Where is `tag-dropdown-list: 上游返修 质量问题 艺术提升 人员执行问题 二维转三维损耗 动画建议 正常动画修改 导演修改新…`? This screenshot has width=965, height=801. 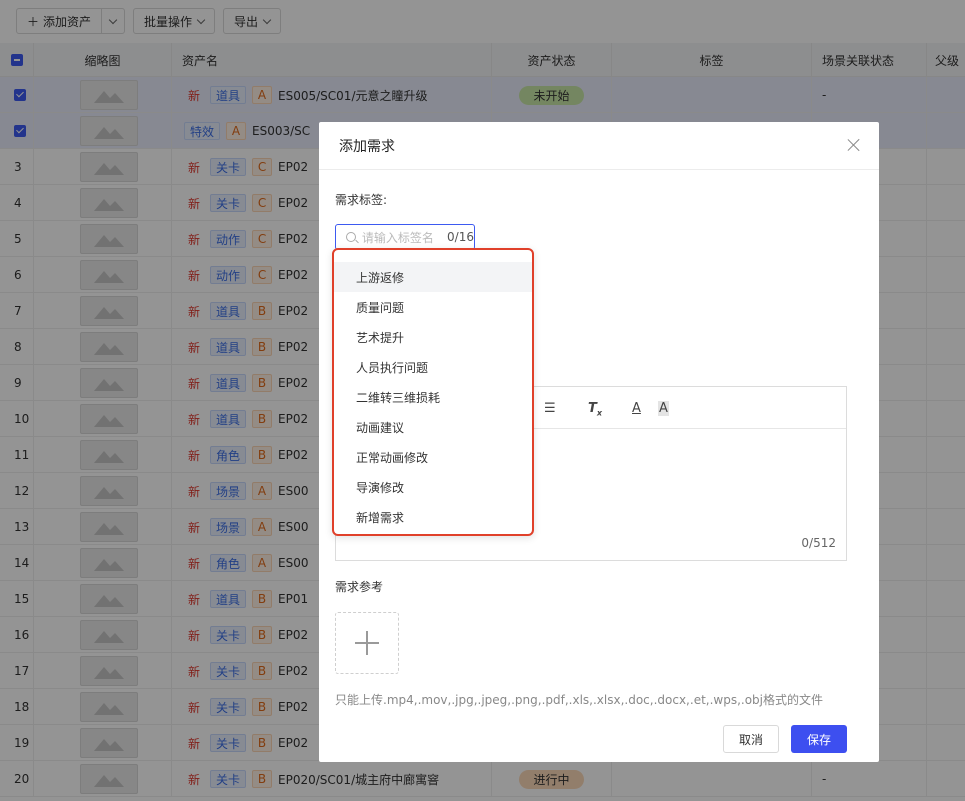 tag-dropdown-list: 上游返修 质量问题 艺术提升 人员执行问题 二维转三维损耗 动画建议 正常动画修改 导演修改新… is located at coordinates (433, 397).